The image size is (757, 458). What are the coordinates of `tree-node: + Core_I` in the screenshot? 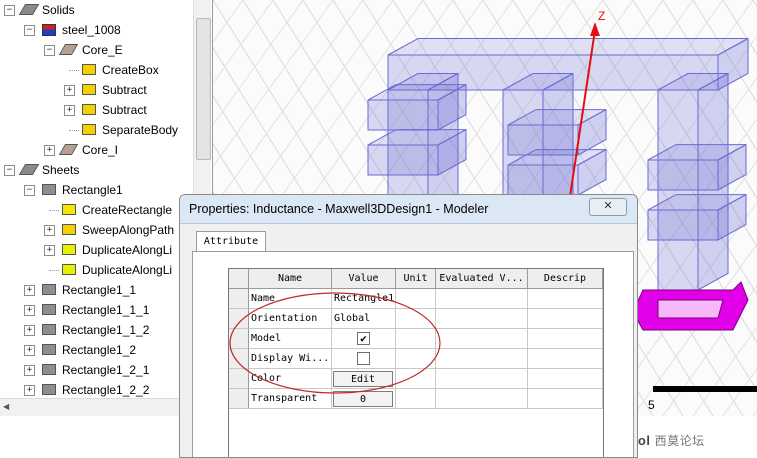 It's located at (96, 150).